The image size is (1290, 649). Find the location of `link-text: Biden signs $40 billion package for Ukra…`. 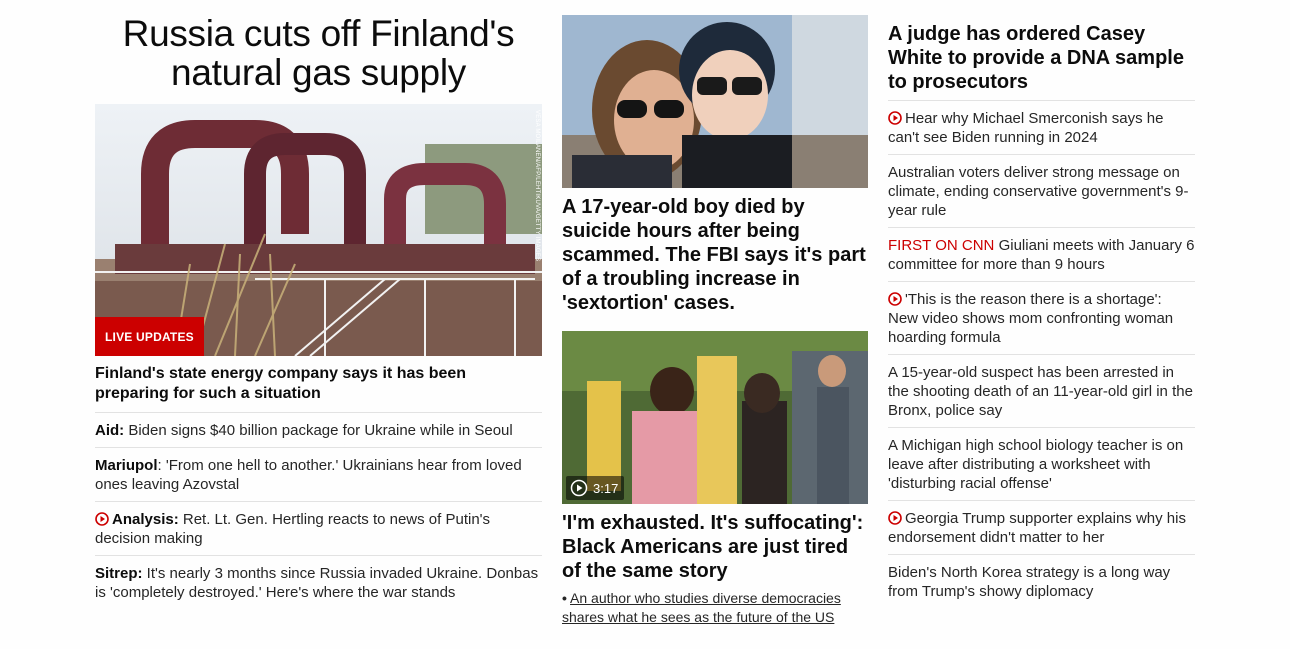

link-text: Biden signs $40 billion package for Ukra… is located at coordinates (318, 430).